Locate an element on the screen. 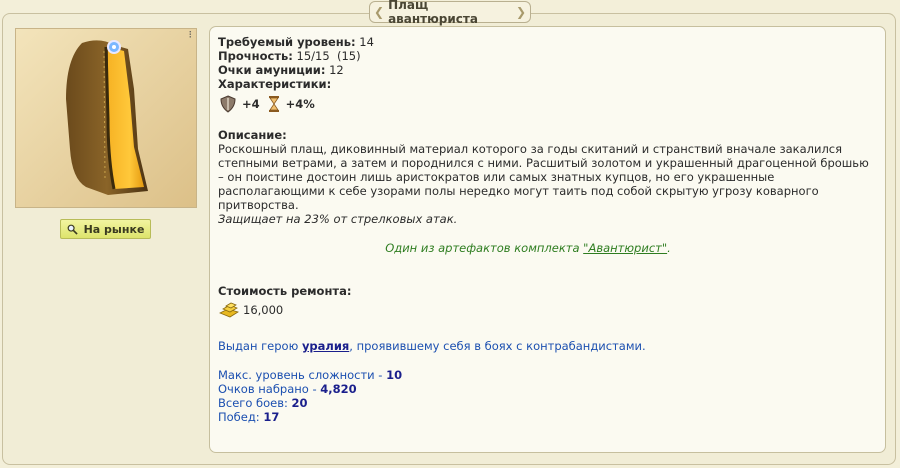 The image size is (900, 468). durability-row: Прочность: 15/15 (15) is located at coordinates (548, 56).